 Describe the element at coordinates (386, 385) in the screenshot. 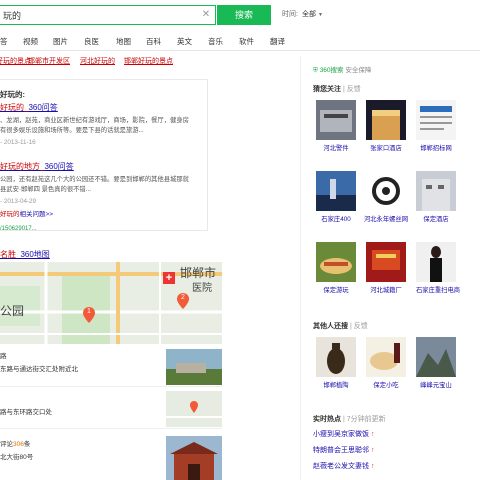

I see `thumbnail-caption: 保定小吃` at that location.